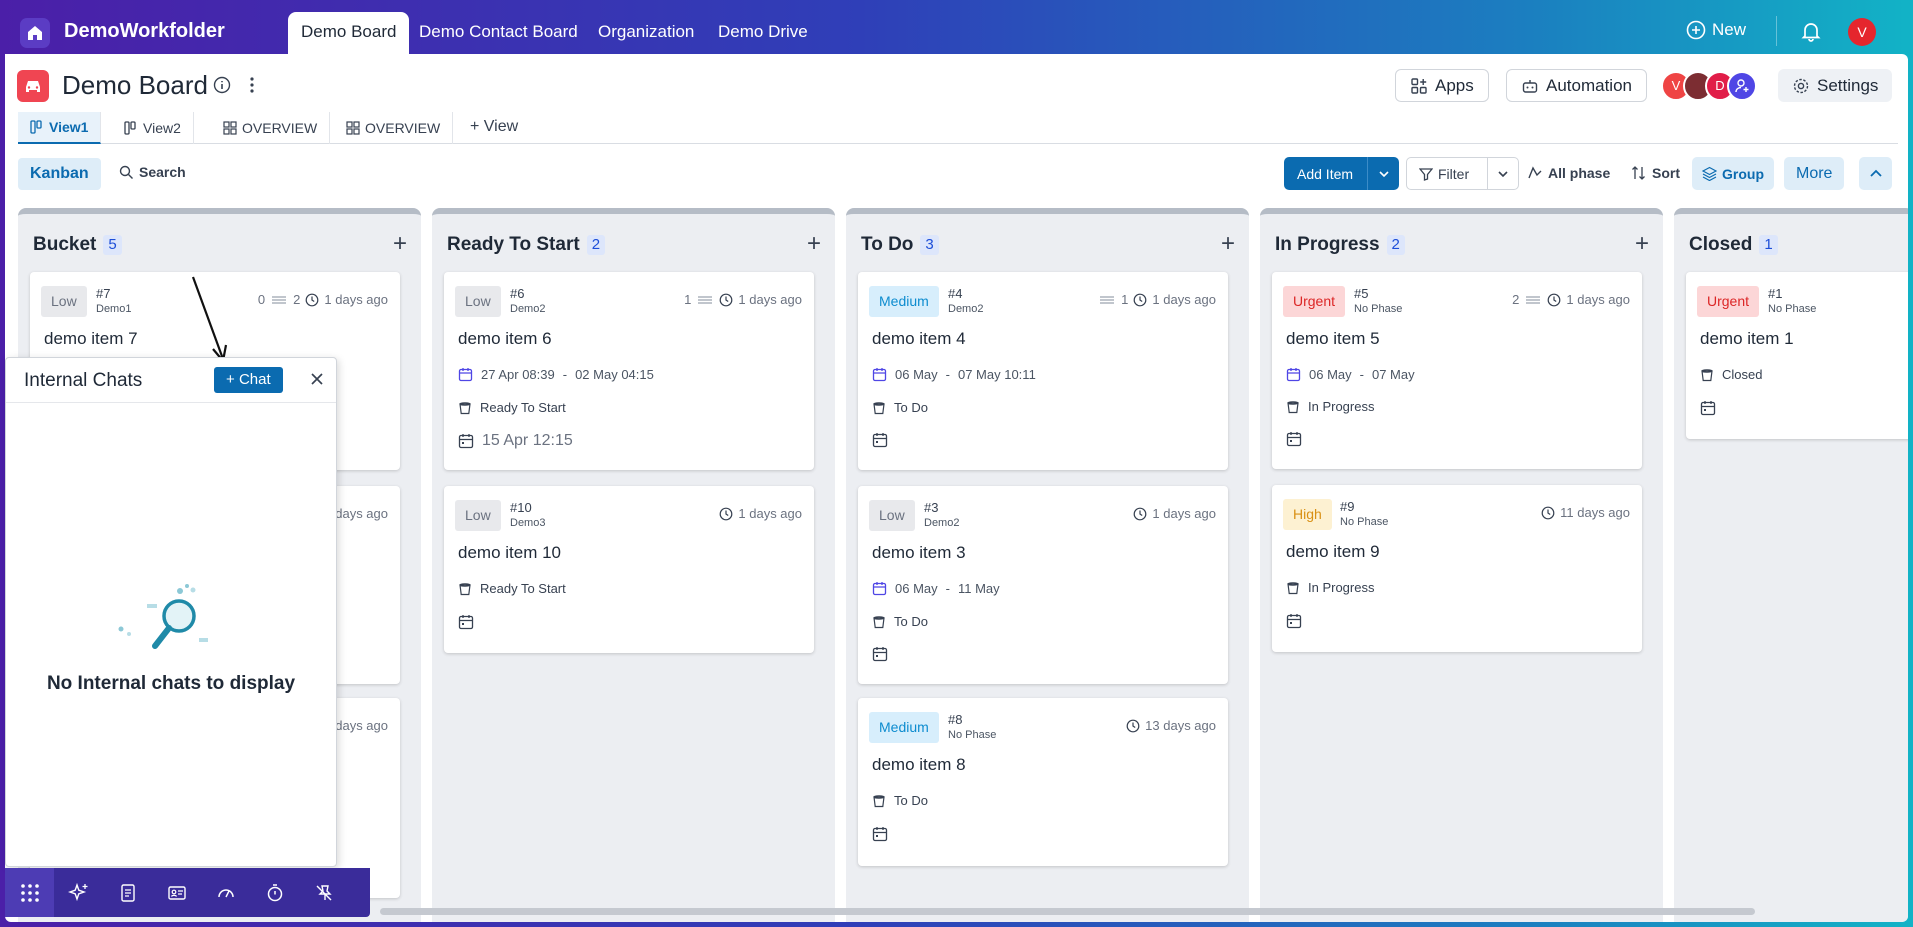 This screenshot has height=927, width=1913. Describe the element at coordinates (1516, 299) in the screenshot. I see `subitem-count: 2` at that location.